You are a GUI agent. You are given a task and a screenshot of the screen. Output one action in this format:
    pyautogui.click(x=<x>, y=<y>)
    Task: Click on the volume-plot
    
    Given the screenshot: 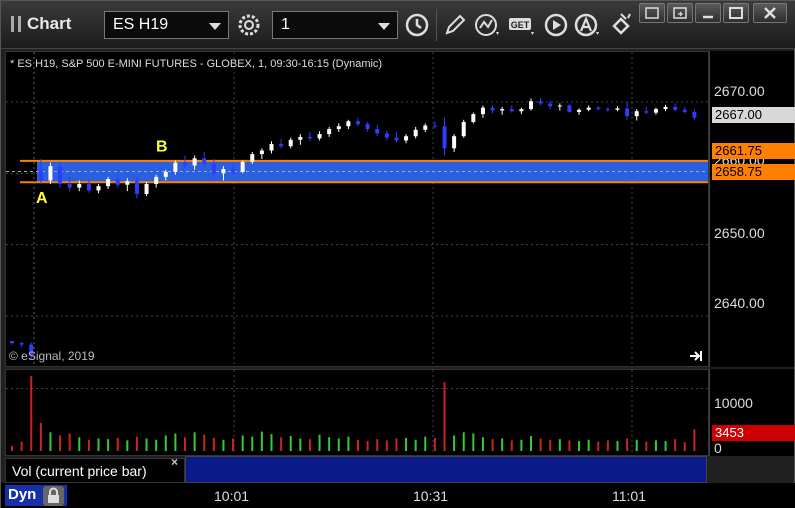 What is the action you would take?
    pyautogui.click(x=357, y=412)
    